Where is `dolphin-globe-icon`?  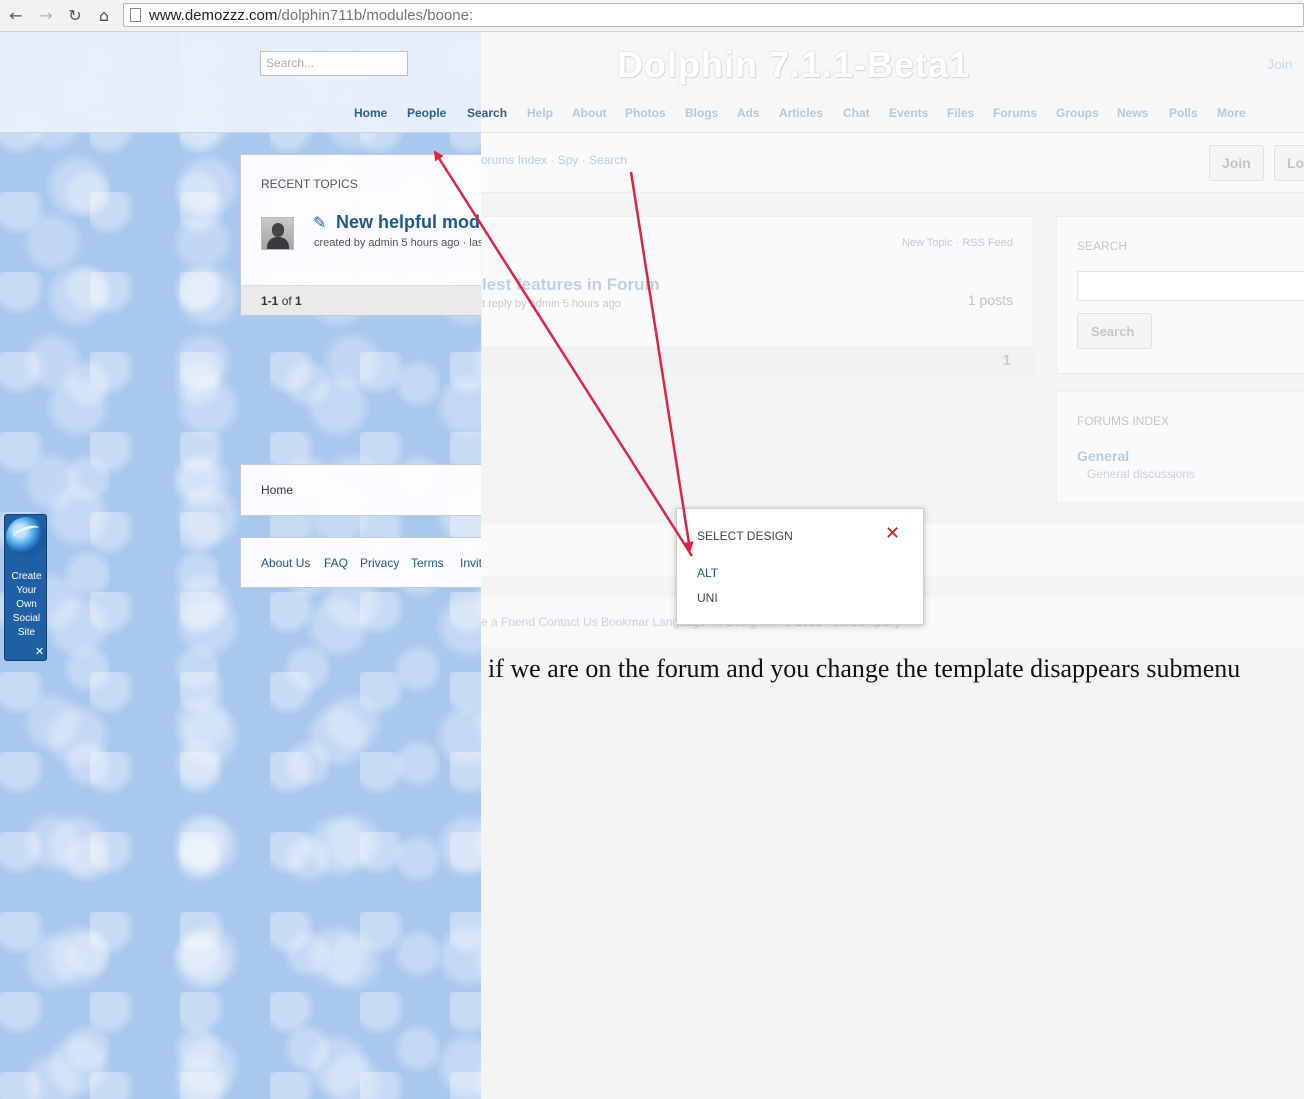
dolphin-globe-icon is located at coordinates (26, 537).